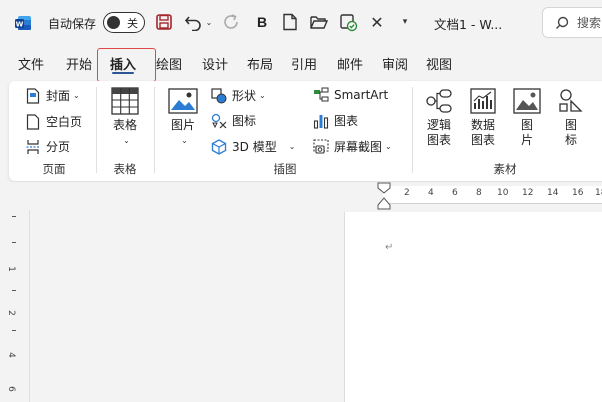 The width and height of the screenshot is (602, 402). I want to click on asset-icon-label-2: 标, so click(570, 140).